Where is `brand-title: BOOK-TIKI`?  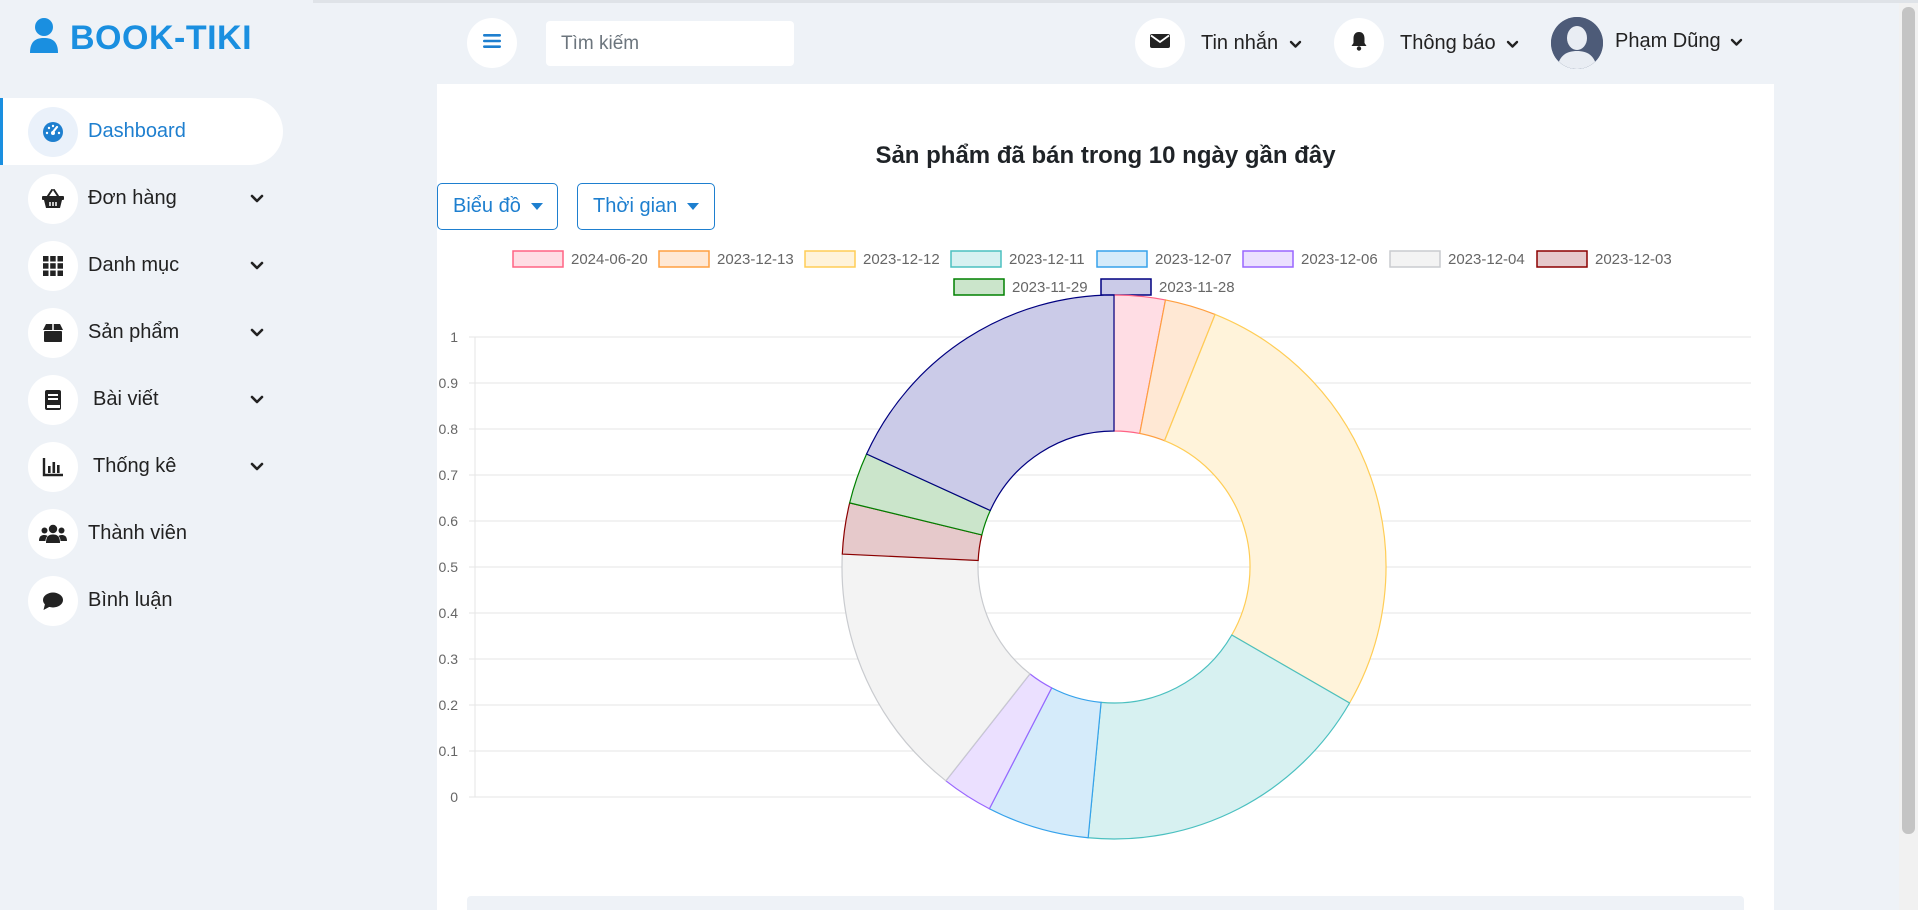
brand-title: BOOK-TIKI is located at coordinates (161, 37).